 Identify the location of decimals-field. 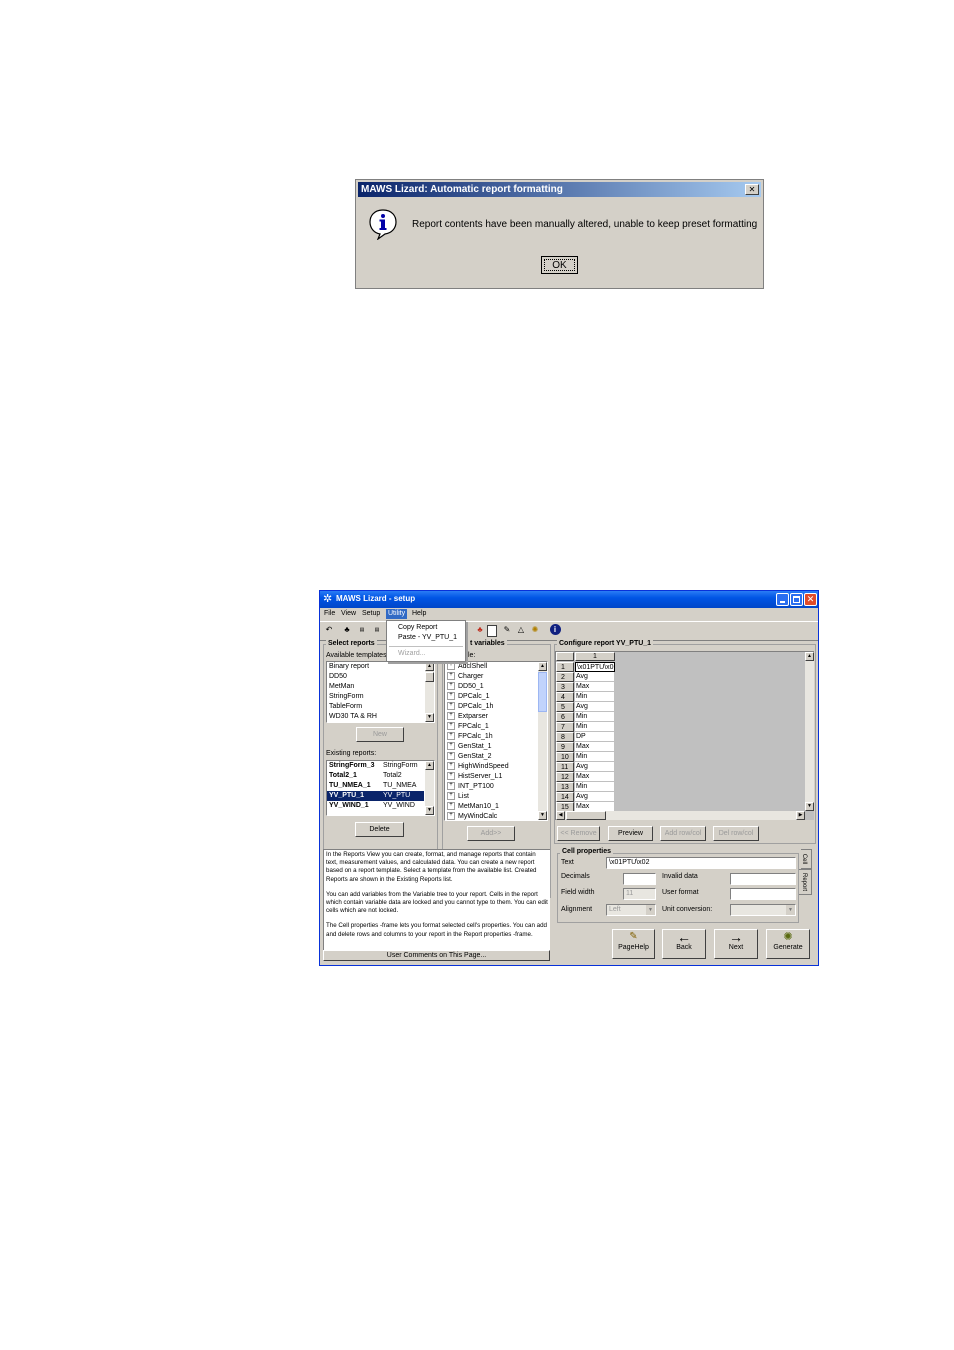
(639, 879).